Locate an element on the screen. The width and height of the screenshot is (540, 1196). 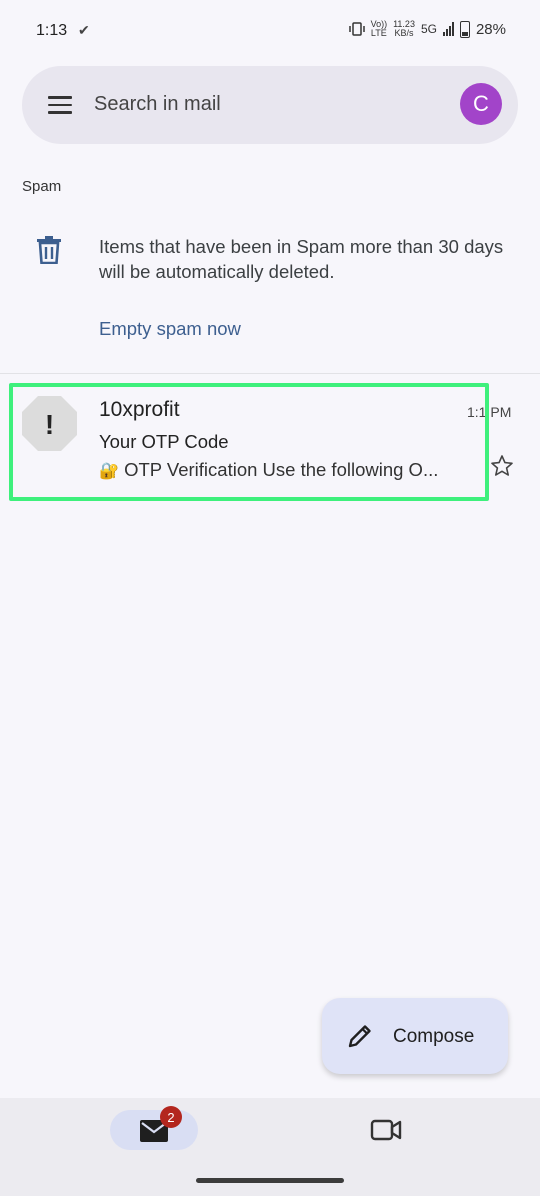
network-type: 5G is located at coordinates (428, 29).